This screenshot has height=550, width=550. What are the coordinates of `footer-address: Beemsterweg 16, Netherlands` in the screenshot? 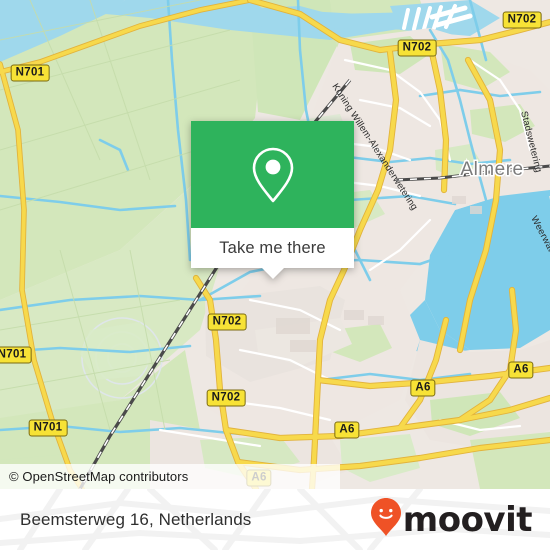 It's located at (135, 519).